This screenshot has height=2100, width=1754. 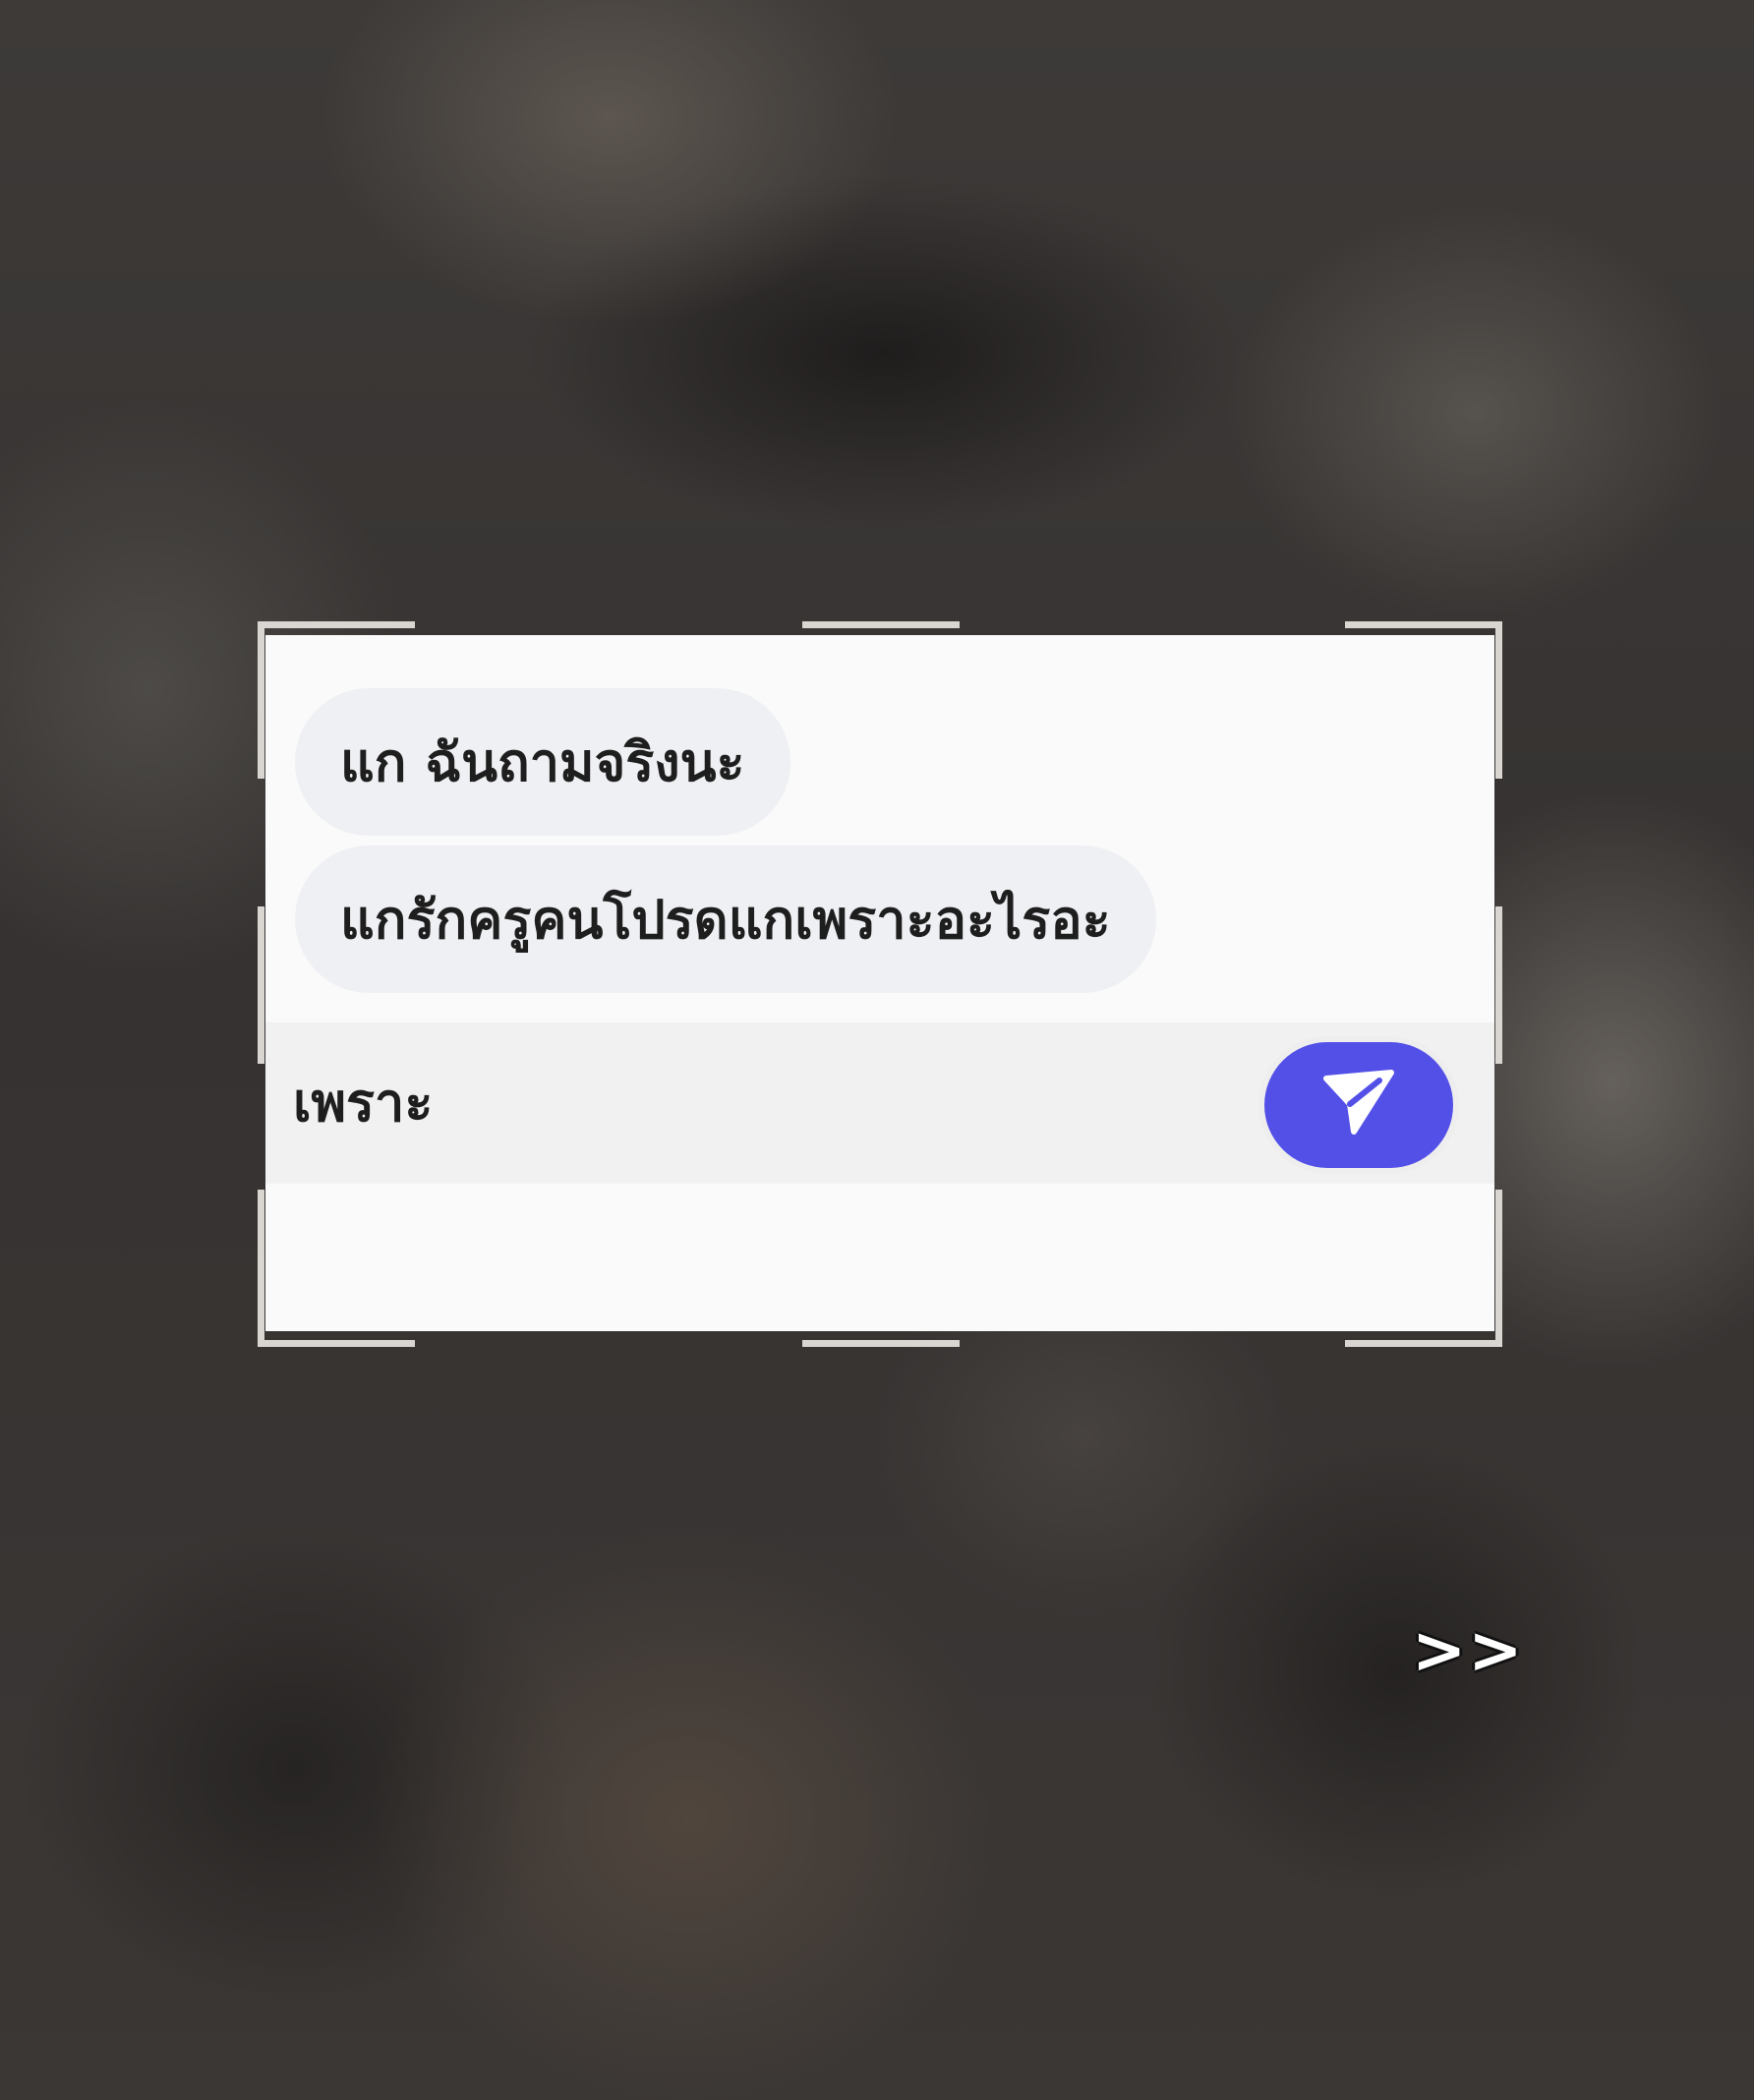 What do you see at coordinates (1498, 700) in the screenshot?
I see `crop-handle-top-right-vertical` at bounding box center [1498, 700].